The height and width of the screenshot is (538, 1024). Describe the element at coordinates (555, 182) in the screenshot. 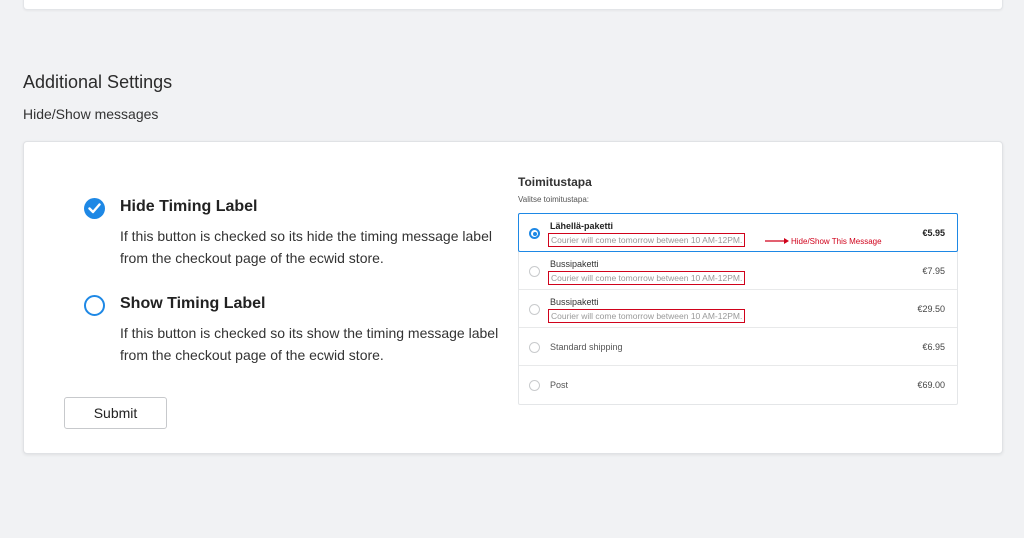

I see `preview-title: Toimitustapa` at that location.